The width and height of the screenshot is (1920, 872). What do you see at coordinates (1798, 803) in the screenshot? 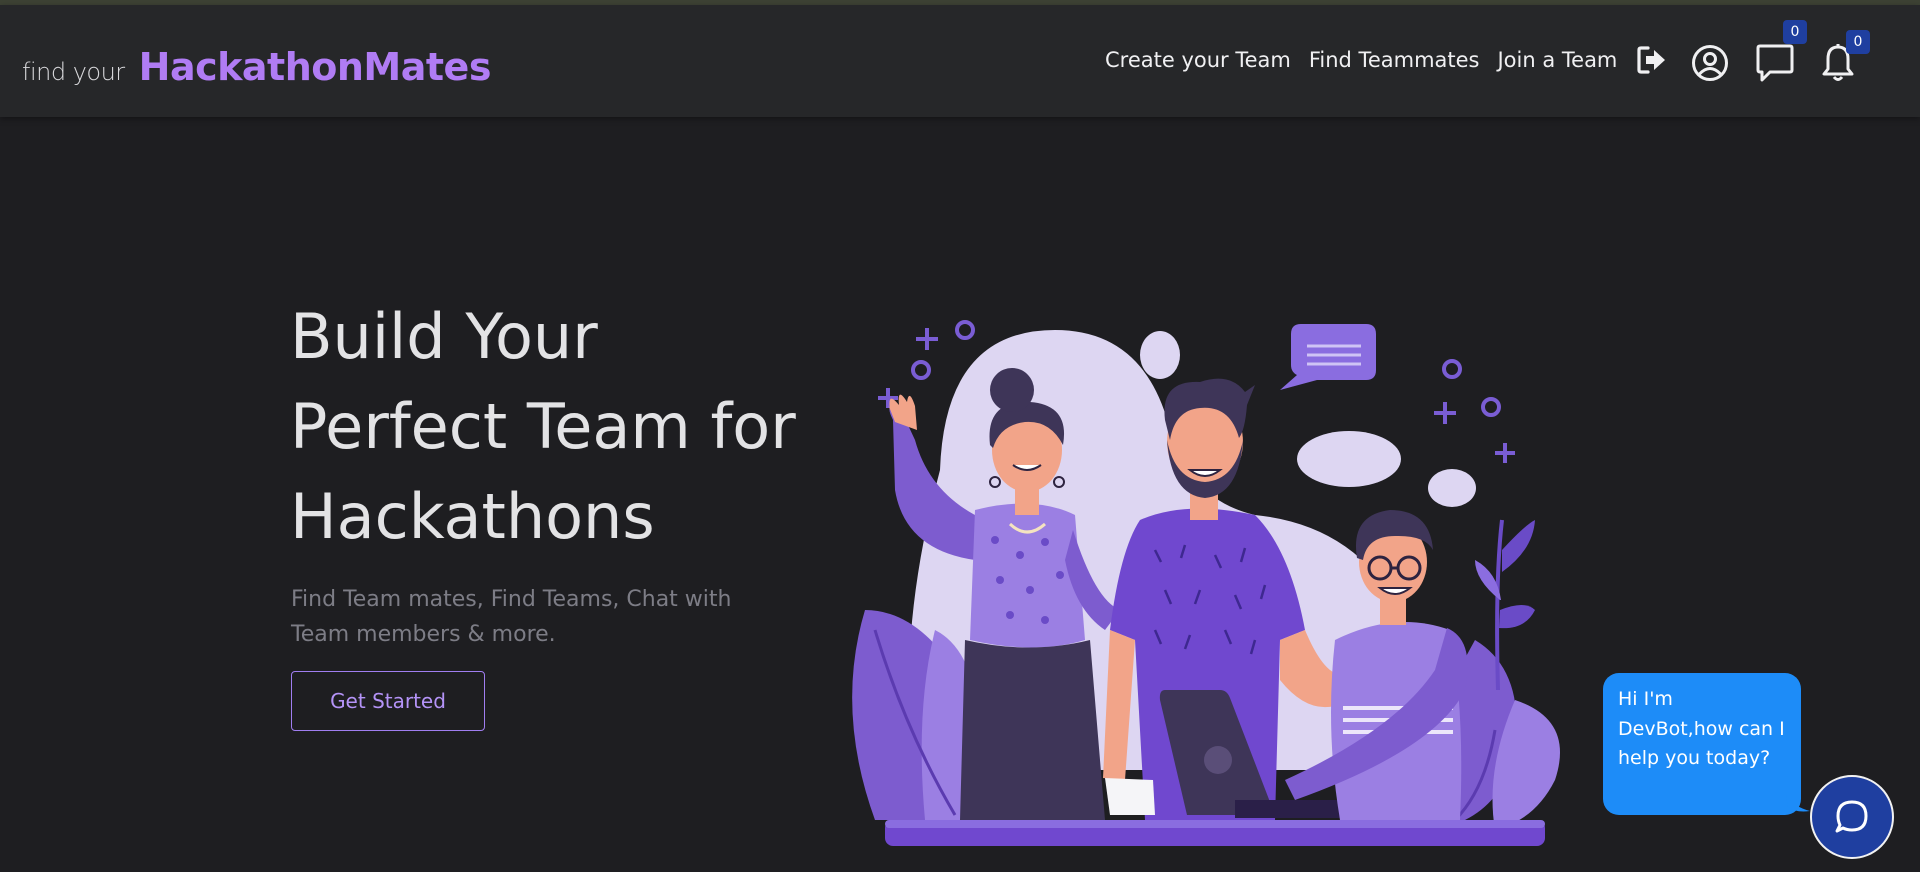
I see `chat-bubble-tail` at bounding box center [1798, 803].